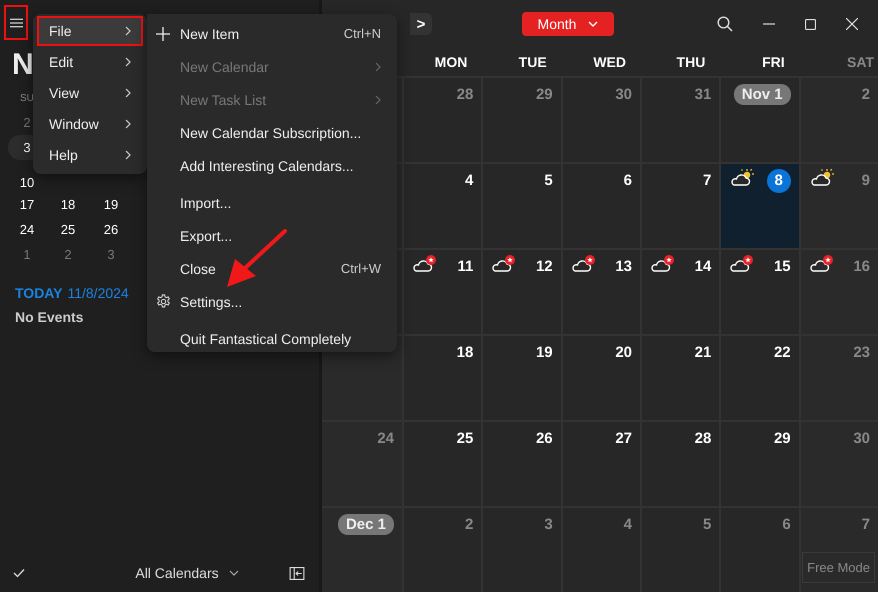 This screenshot has height=592, width=878. Describe the element at coordinates (68, 229) in the screenshot. I see `mini-calendar-day: 25` at that location.